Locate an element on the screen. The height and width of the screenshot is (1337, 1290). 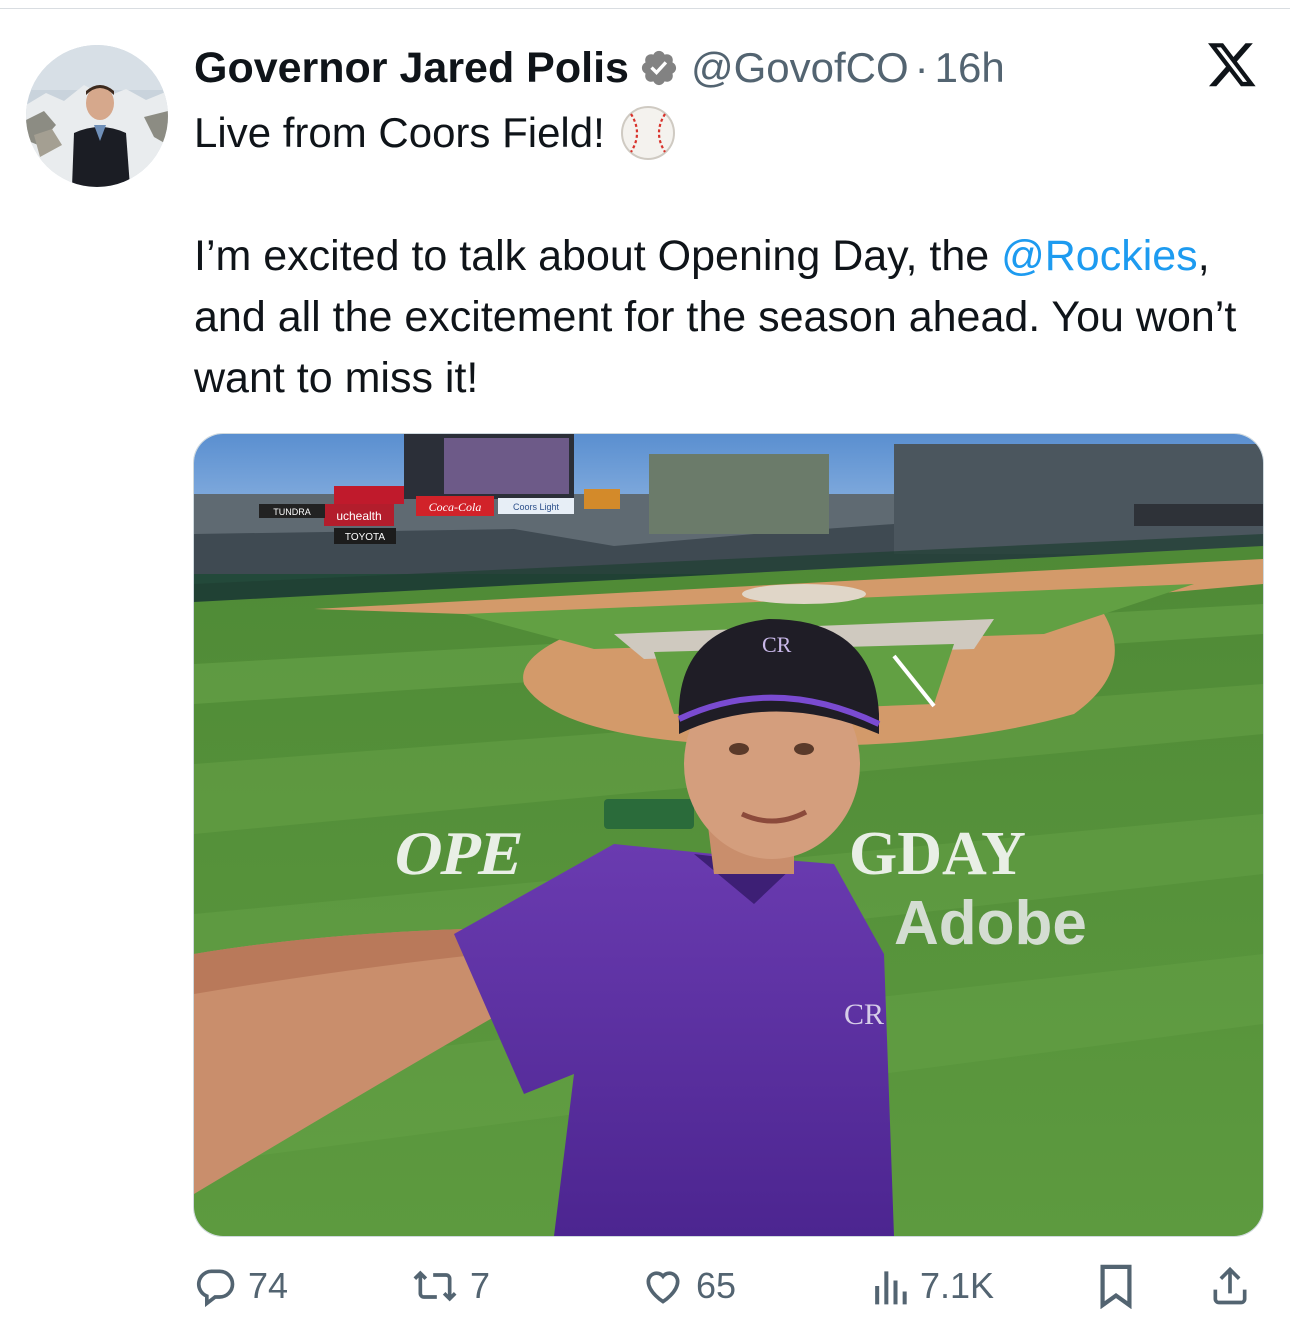
tweet-text-first-line: Live from Coors Field! is located at coordinates (435, 133).